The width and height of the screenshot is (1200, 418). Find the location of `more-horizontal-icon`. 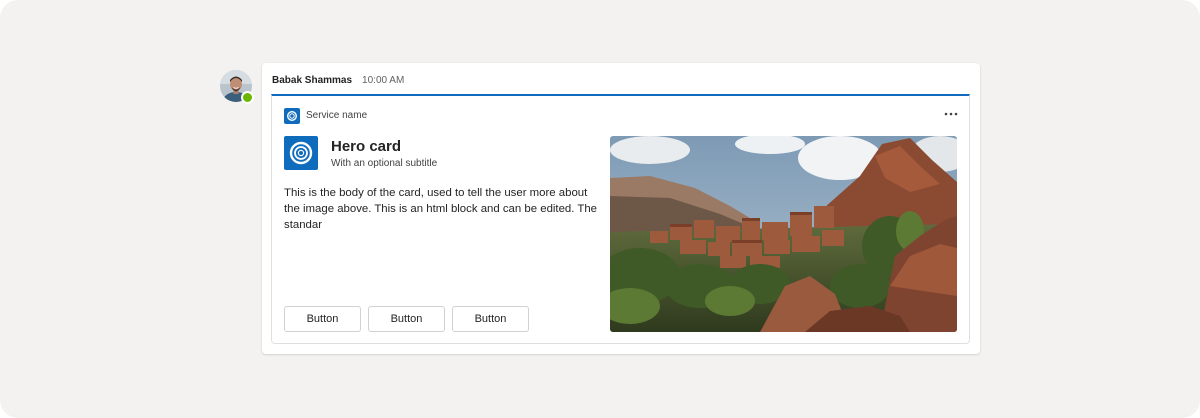

more-horizontal-icon is located at coordinates (951, 114).